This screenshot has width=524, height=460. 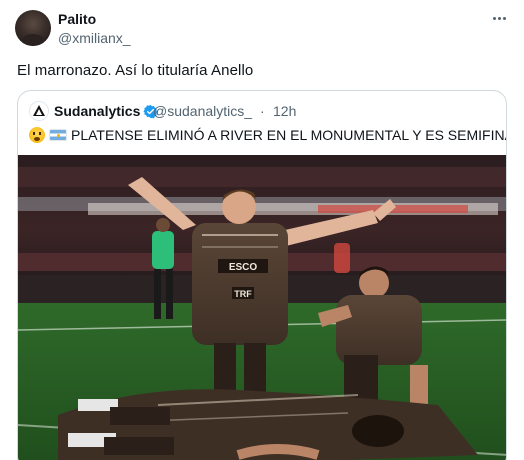 I want to click on sudanalytics-logo-icon-svg, so click(x=39, y=110).